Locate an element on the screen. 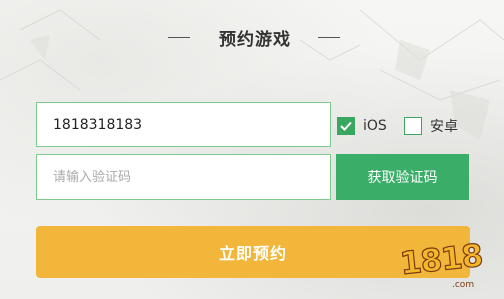 The image size is (504, 299). android-label: 安卓 is located at coordinates (444, 127).